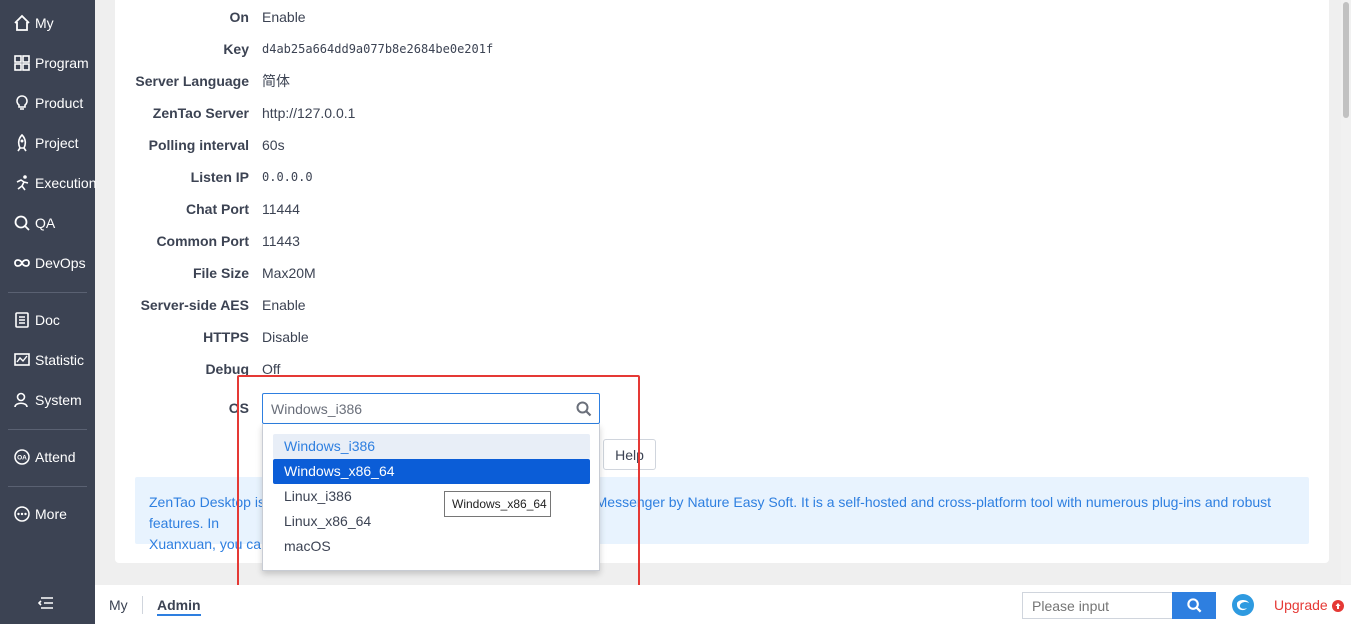  I want to click on setting-value: http://127.0.0.1, so click(309, 113).